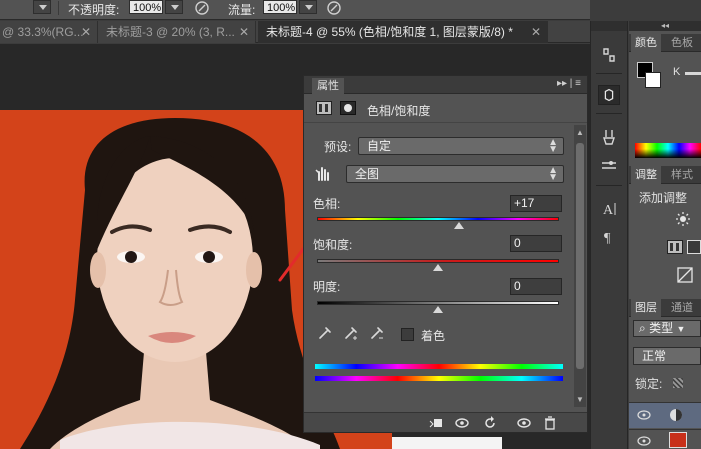 This screenshot has width=701, height=449. What do you see at coordinates (438, 309) in the screenshot?
I see `lightness-slider-thumb` at bounding box center [438, 309].